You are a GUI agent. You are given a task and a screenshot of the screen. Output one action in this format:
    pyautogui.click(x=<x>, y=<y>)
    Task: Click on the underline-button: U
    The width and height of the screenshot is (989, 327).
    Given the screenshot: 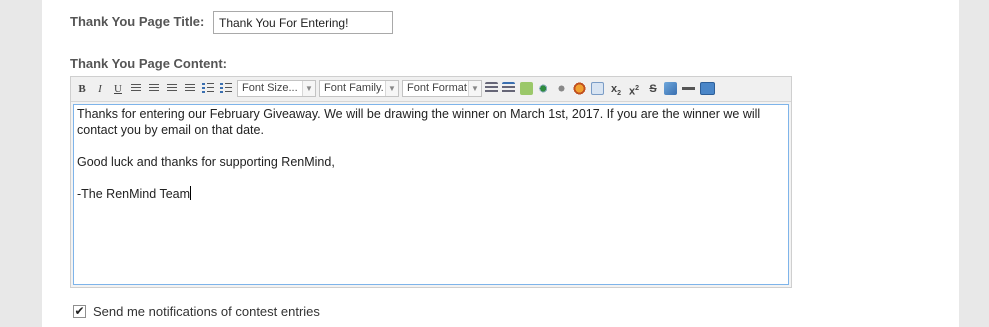 What is the action you would take?
    pyautogui.click(x=118, y=89)
    